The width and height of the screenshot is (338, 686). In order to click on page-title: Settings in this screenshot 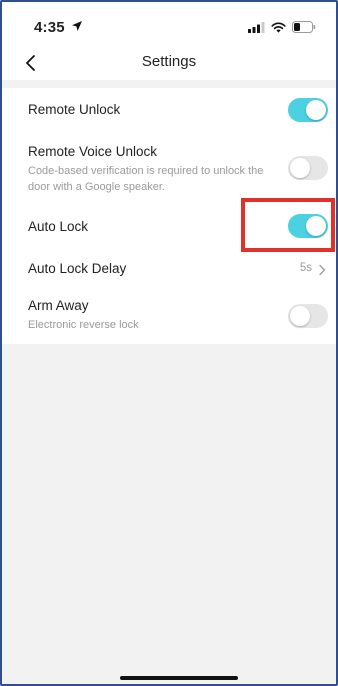, I will do `click(169, 61)`.